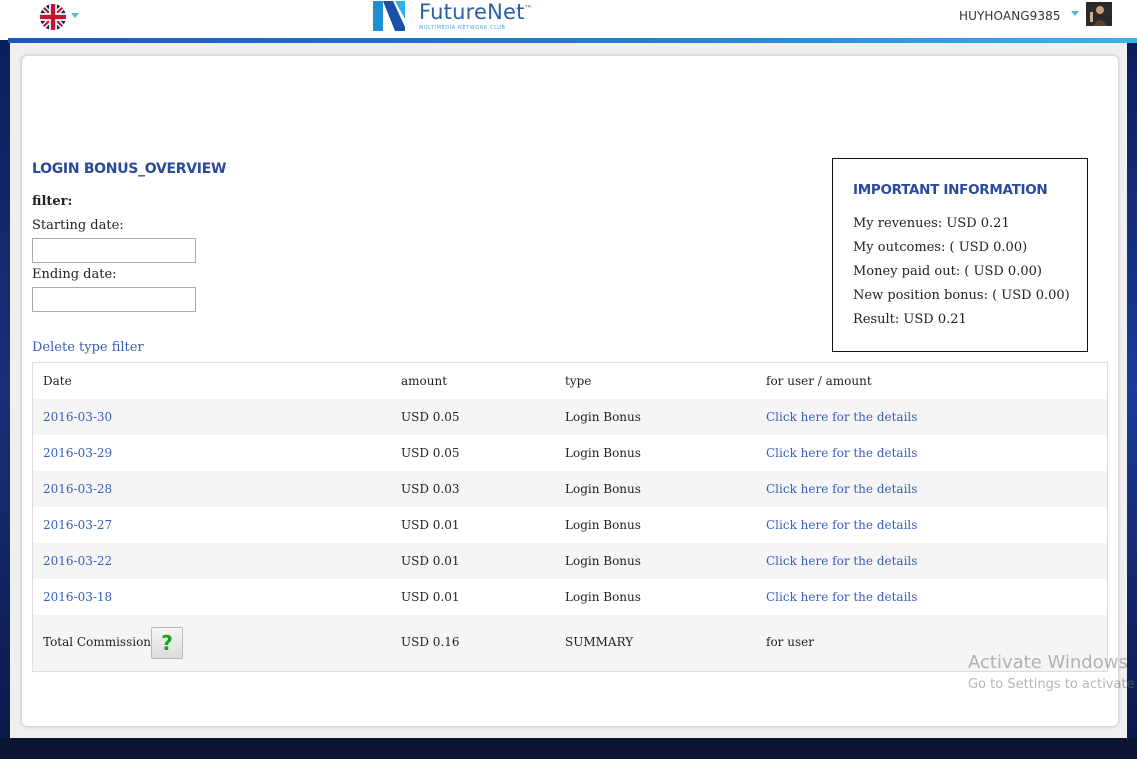  What do you see at coordinates (462, 28) in the screenshot?
I see `brand-tagline: MULTIMEDIA NETWORK CLUB` at bounding box center [462, 28].